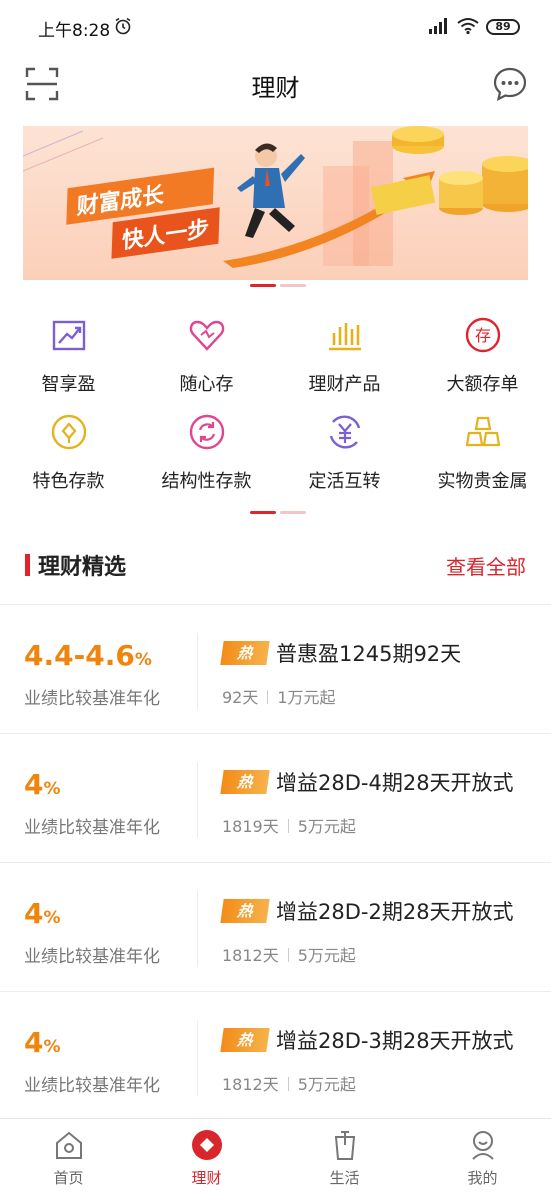 Image resolution: width=551 pixels, height=1194 pixels. What do you see at coordinates (68, 1178) in the screenshot?
I see `tab-label: 首页` at bounding box center [68, 1178].